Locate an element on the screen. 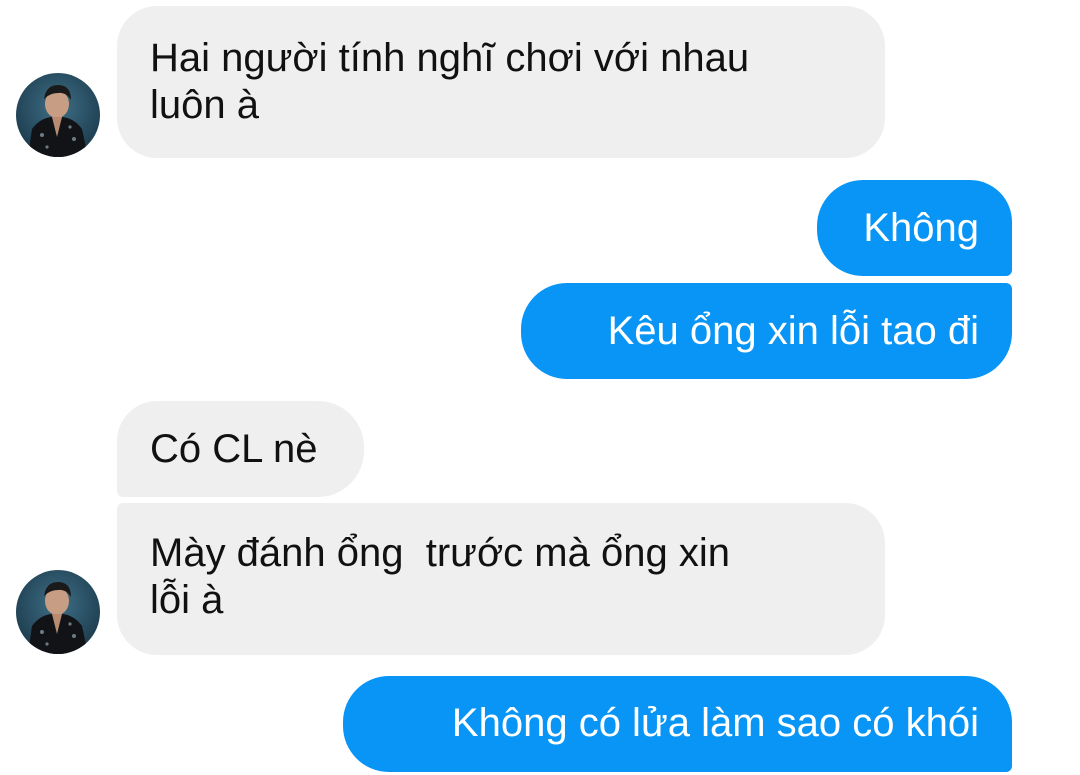 This screenshot has width=1080, height=775. message-bubble-outgoing: Không is located at coordinates (914, 228).